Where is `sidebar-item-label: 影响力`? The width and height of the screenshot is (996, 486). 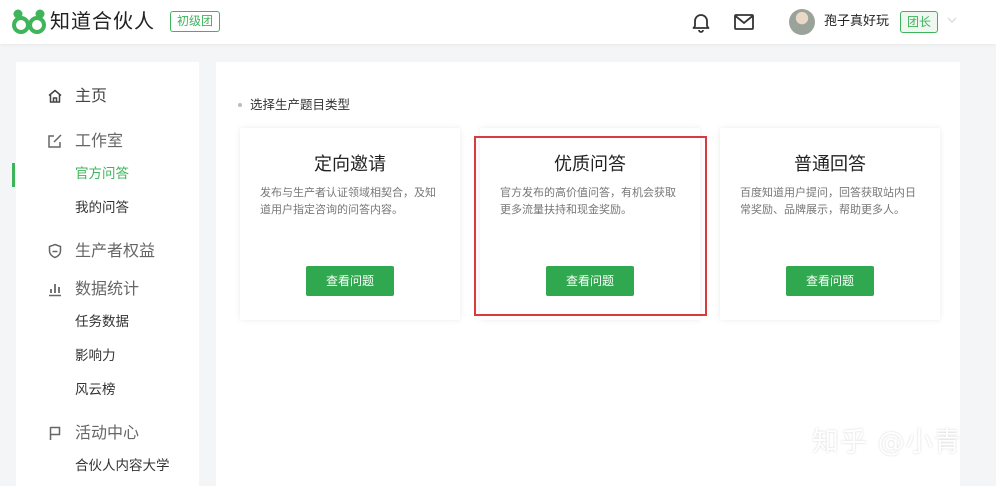
sidebar-item-label: 影响力 is located at coordinates (95, 356).